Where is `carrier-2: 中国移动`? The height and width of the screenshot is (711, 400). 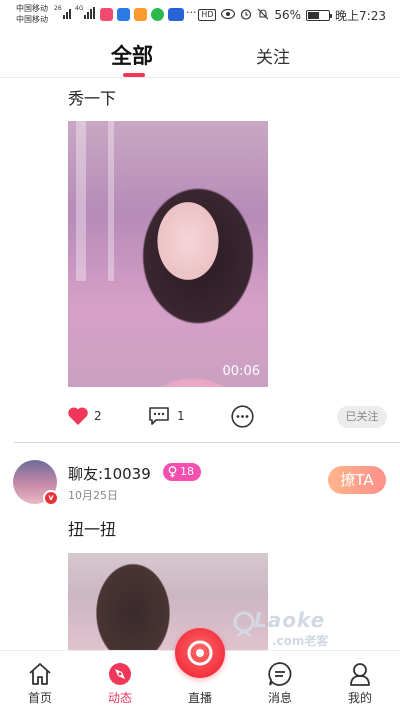
carrier-2: 中国移动 is located at coordinates (32, 19).